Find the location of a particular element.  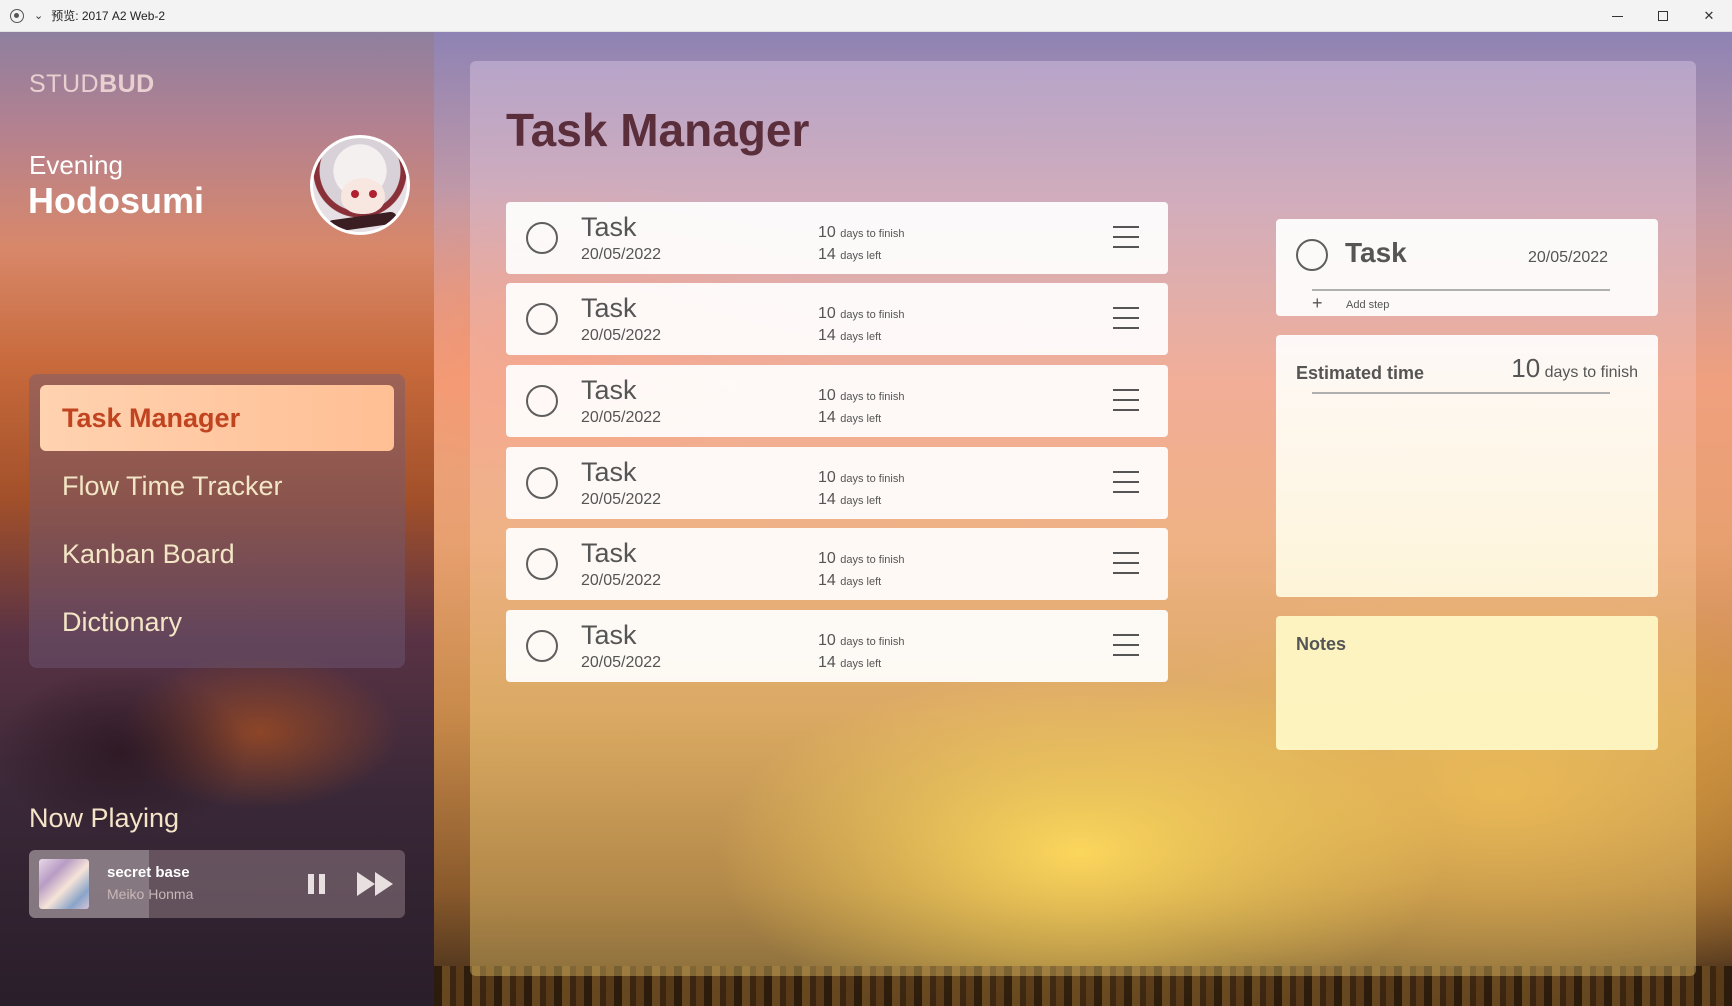

notes-card: Notes is located at coordinates (1467, 683).